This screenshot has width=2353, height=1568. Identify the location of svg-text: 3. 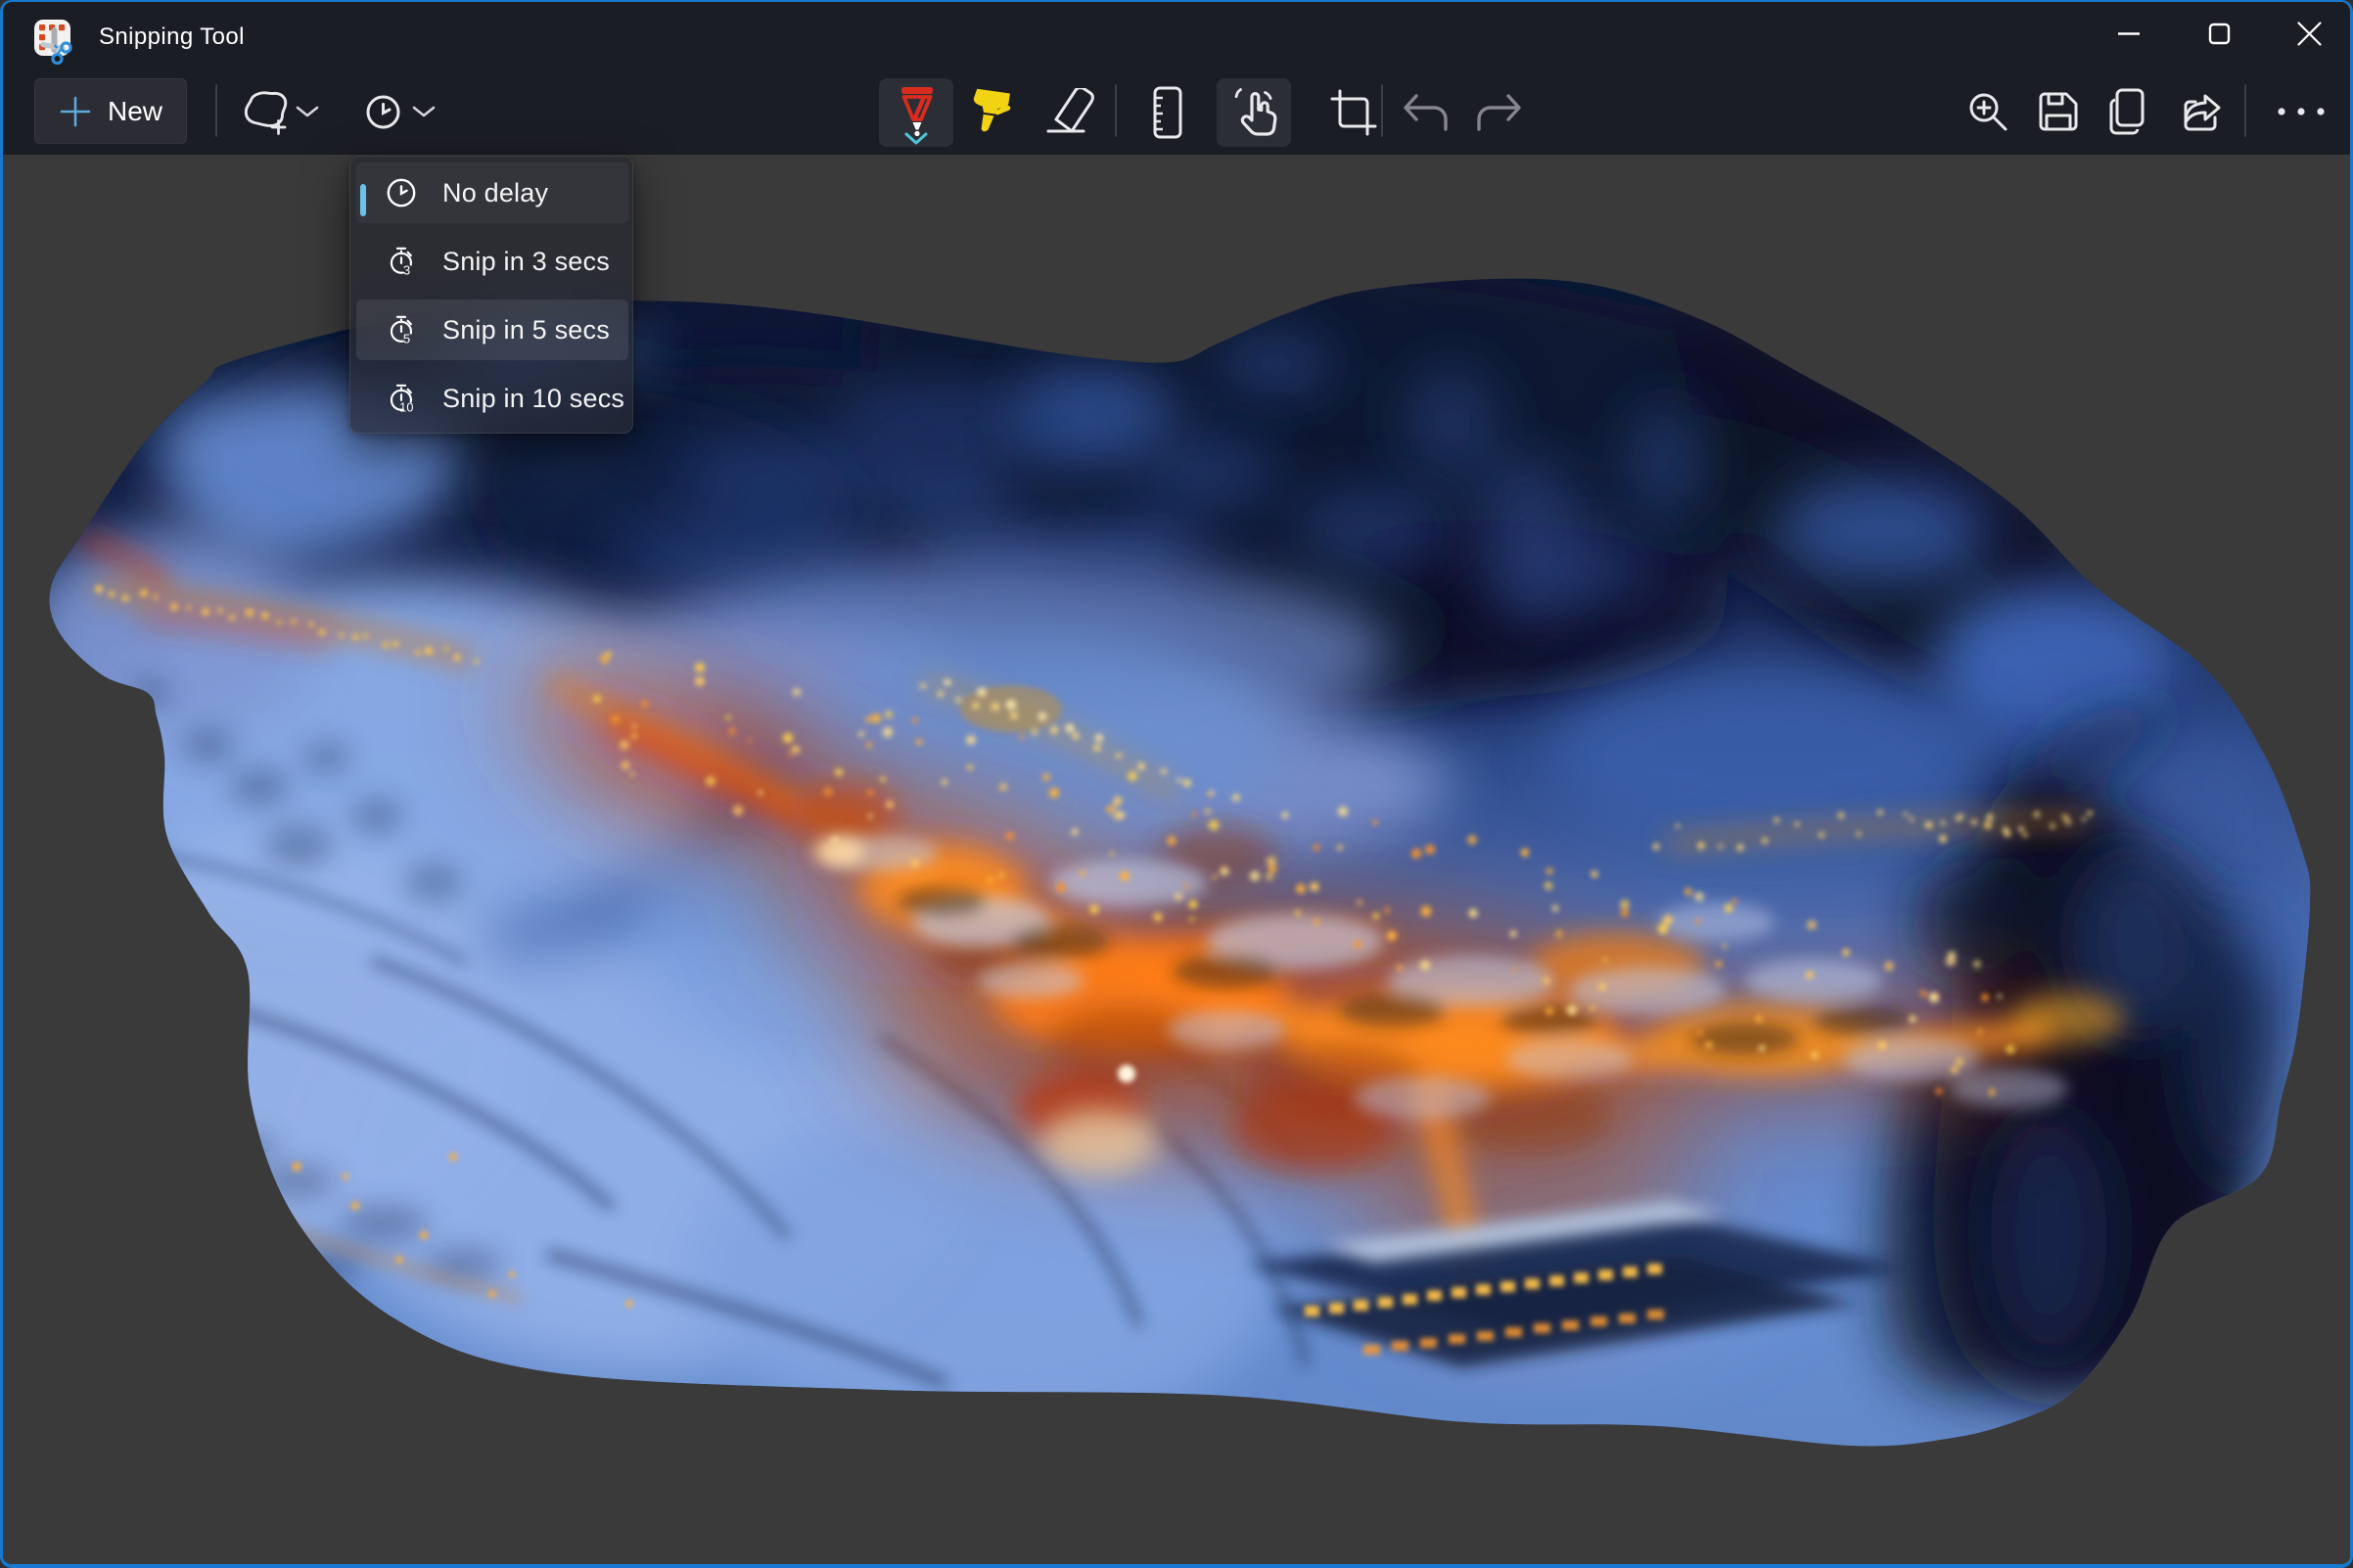
(407, 270).